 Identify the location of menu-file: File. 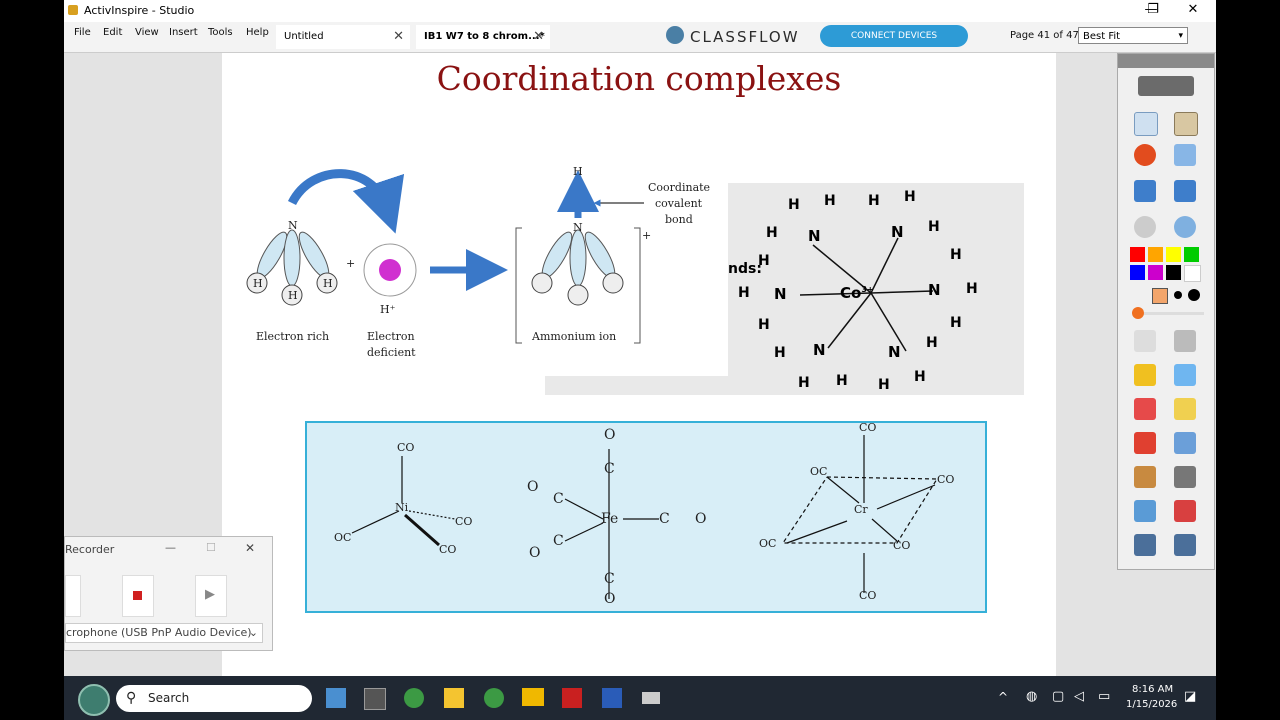
(82, 32).